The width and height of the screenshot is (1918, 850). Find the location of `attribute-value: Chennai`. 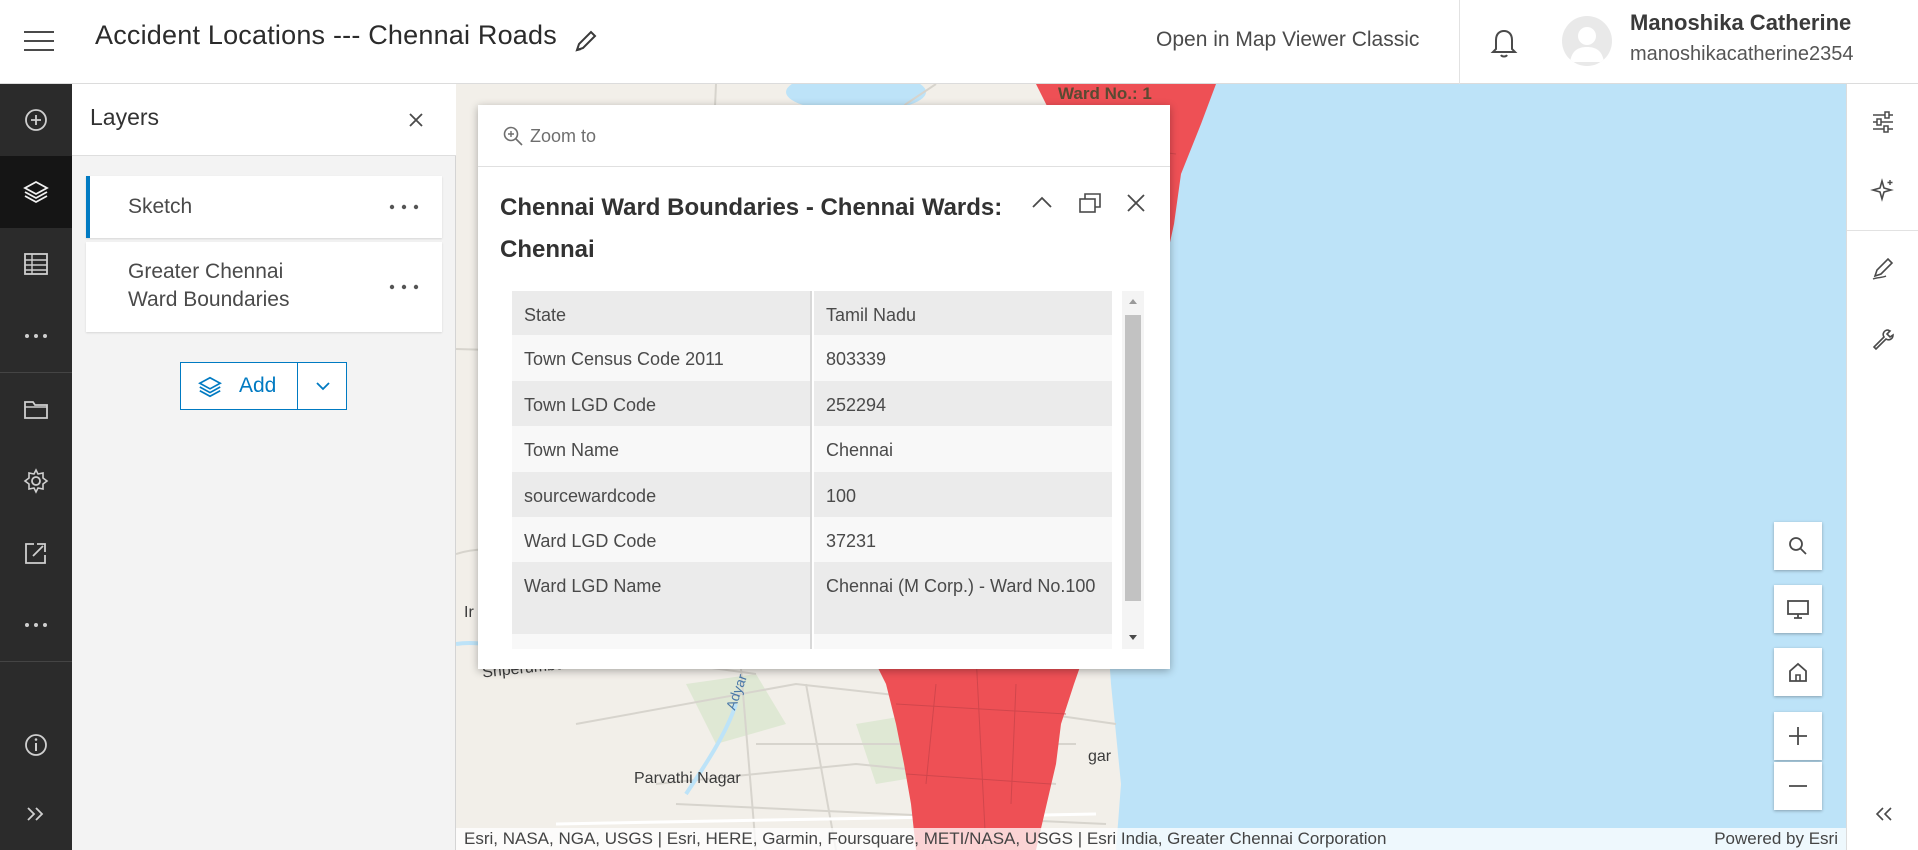

attribute-value: Chennai is located at coordinates (963, 449).